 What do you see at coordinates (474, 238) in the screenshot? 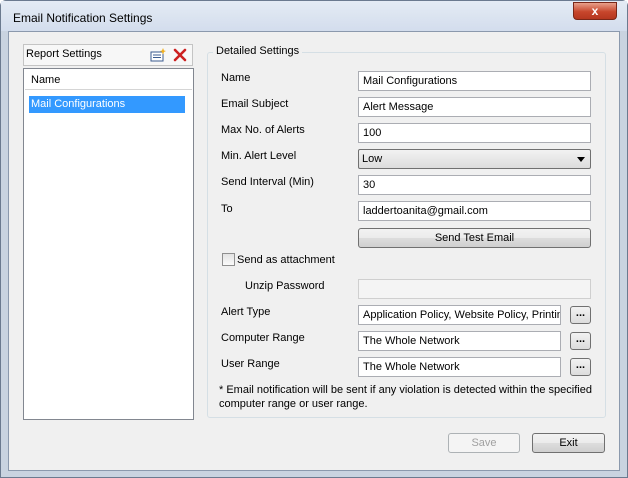
I see `send-test-email-button: Send Test Email` at bounding box center [474, 238].